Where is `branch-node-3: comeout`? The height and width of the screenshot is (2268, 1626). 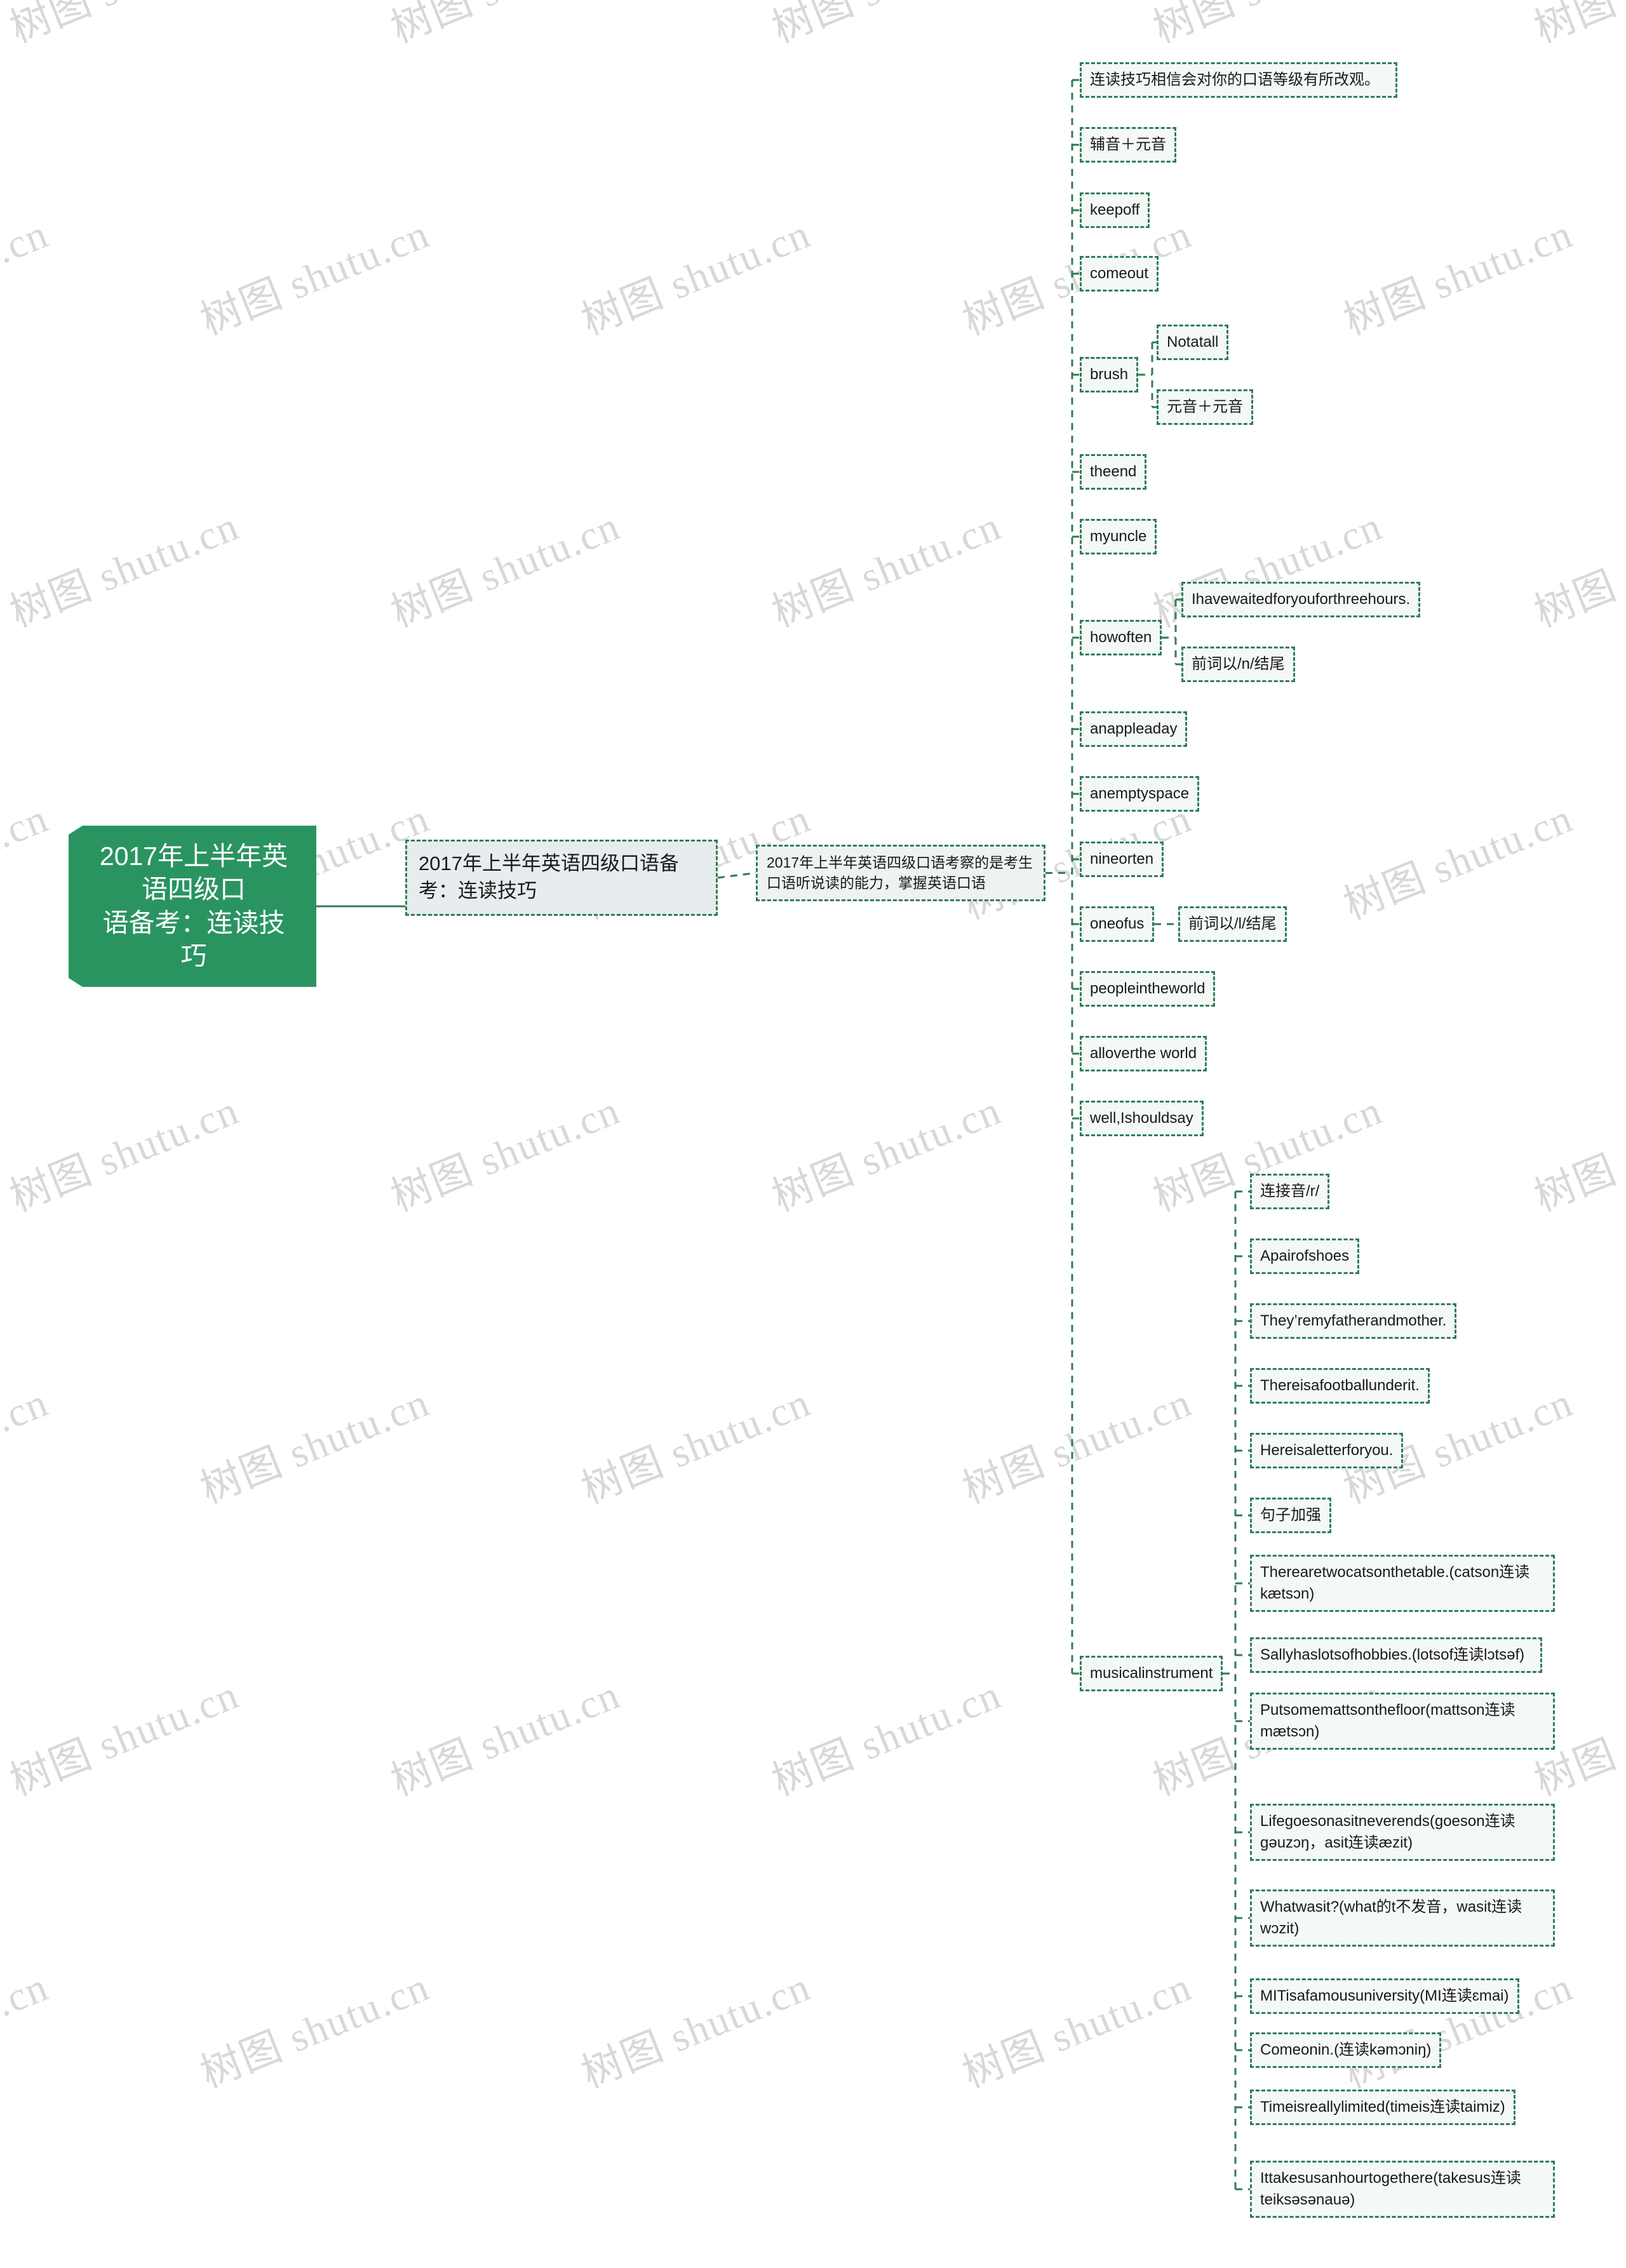
branch-node-3: comeout is located at coordinates (1119, 274).